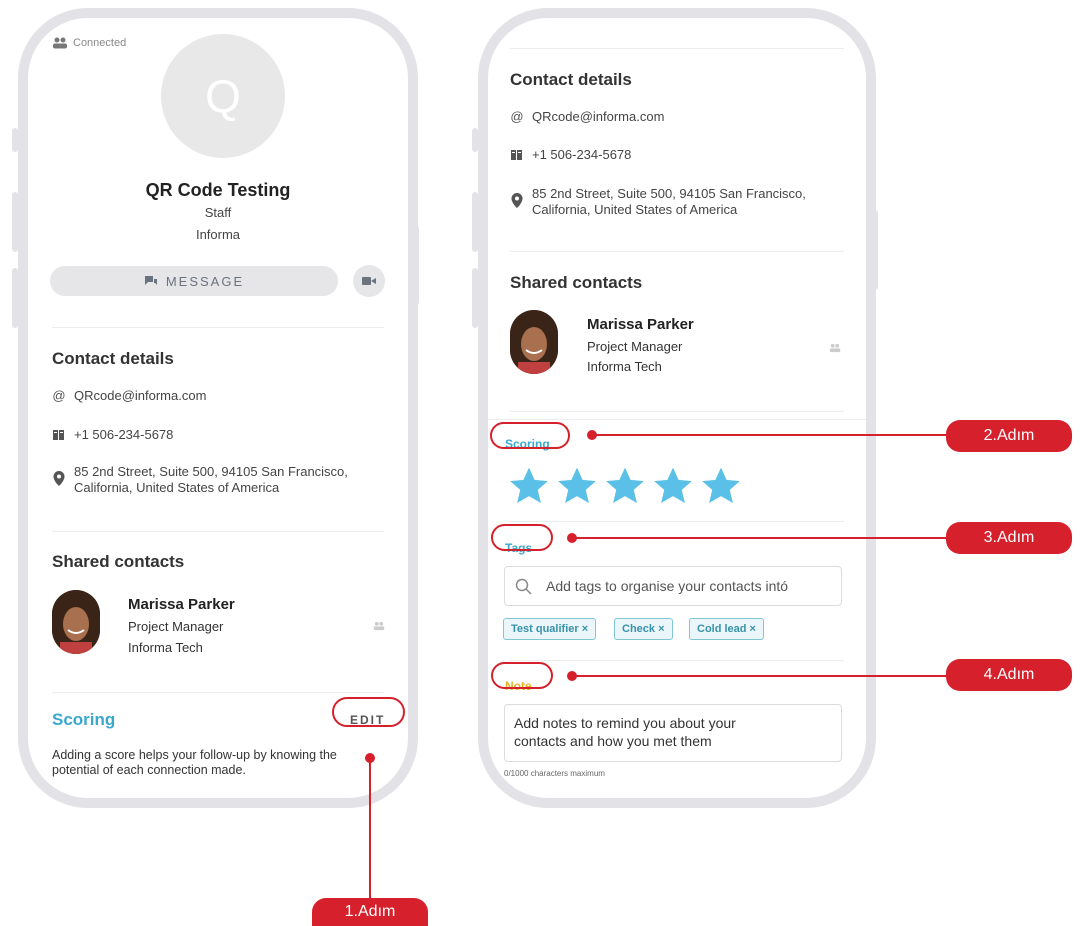 Image resolution: width=1080 pixels, height=926 pixels. I want to click on avatar: Q, so click(223, 96).